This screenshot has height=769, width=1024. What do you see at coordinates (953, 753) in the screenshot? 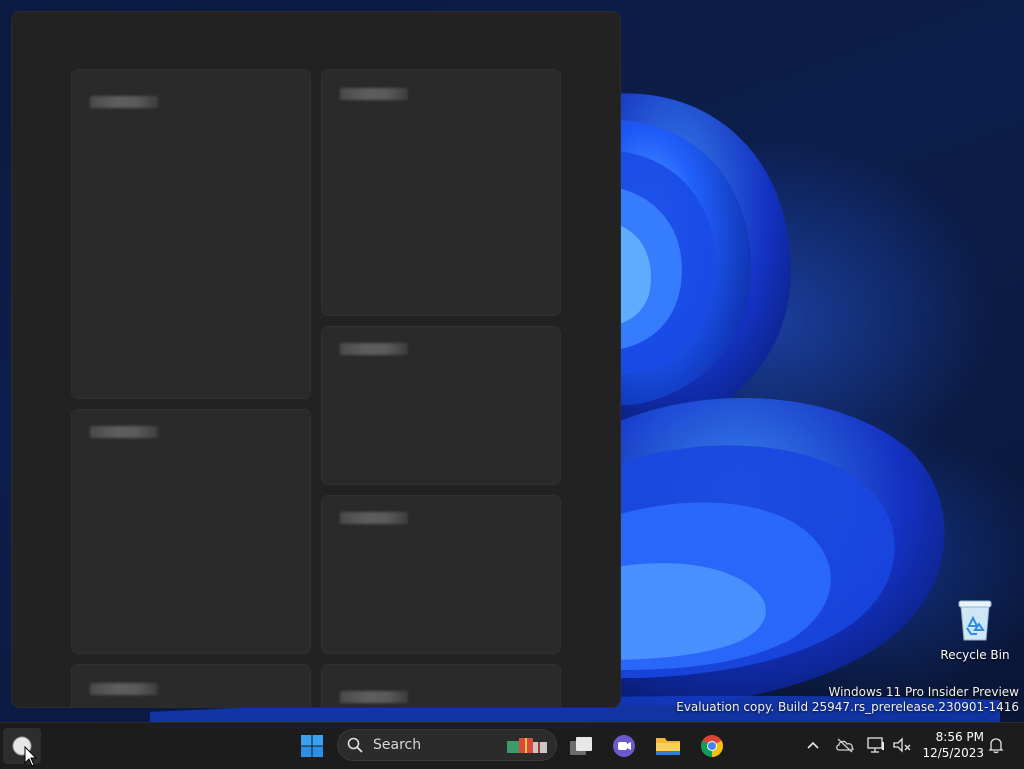
I see `clock-date: 12/5/2023` at bounding box center [953, 753].